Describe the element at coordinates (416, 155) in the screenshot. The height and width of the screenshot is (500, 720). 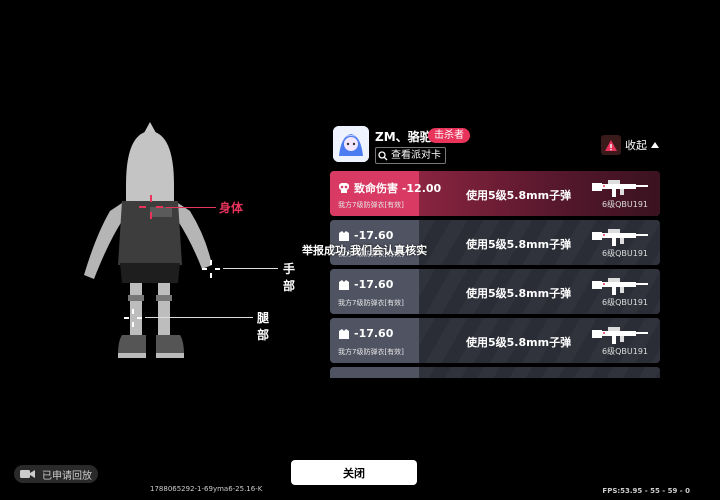
I see `view-party-card-label: 查看派对卡` at that location.